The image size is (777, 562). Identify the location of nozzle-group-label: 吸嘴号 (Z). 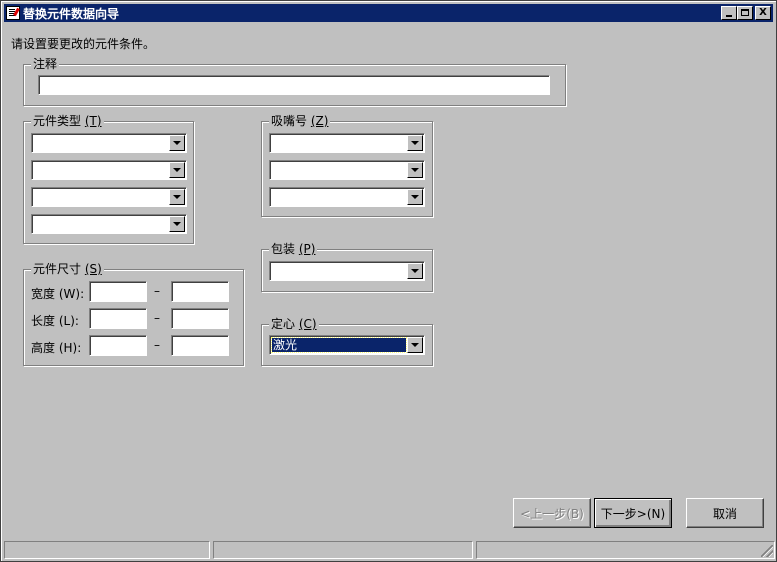
(300, 121).